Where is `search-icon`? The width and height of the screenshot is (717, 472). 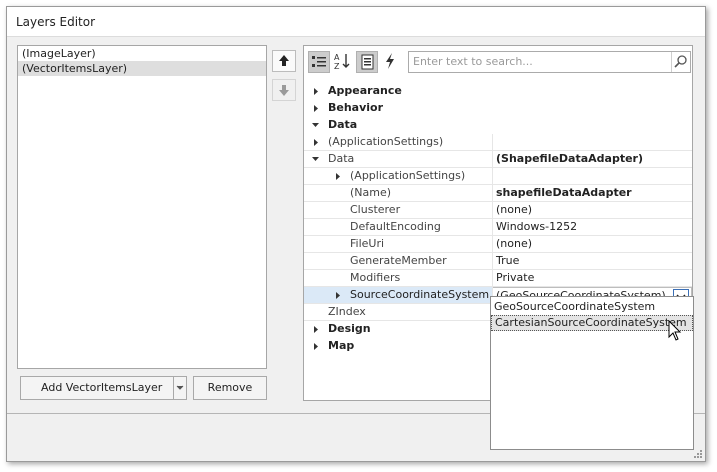 search-icon is located at coordinates (680, 61).